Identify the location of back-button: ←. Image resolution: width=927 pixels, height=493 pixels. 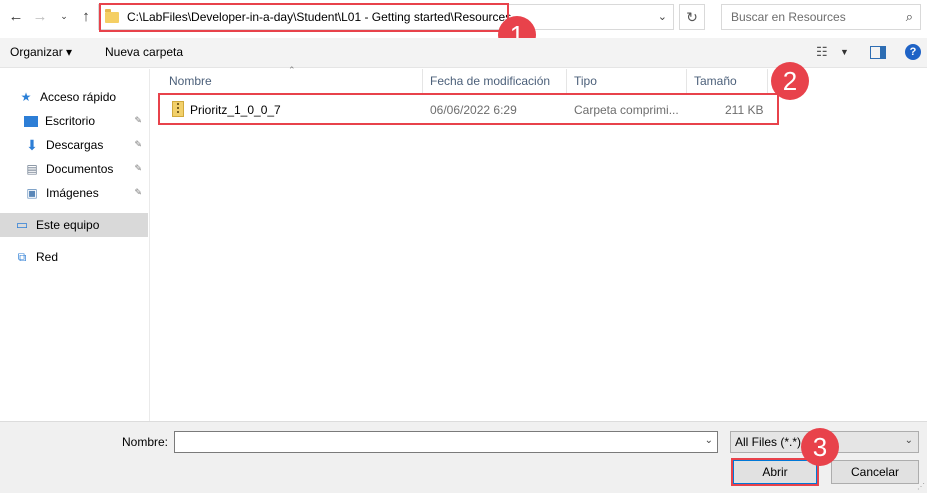
(16, 16).